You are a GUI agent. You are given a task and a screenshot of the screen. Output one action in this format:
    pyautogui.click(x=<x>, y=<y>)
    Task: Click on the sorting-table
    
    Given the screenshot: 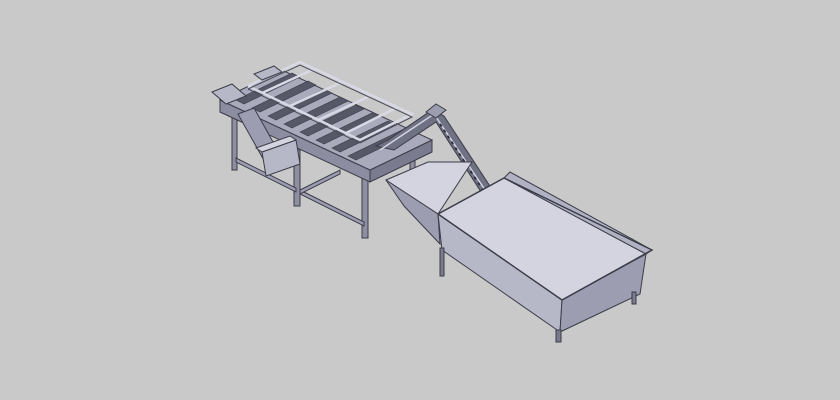 What is the action you would take?
    pyautogui.click(x=322, y=149)
    